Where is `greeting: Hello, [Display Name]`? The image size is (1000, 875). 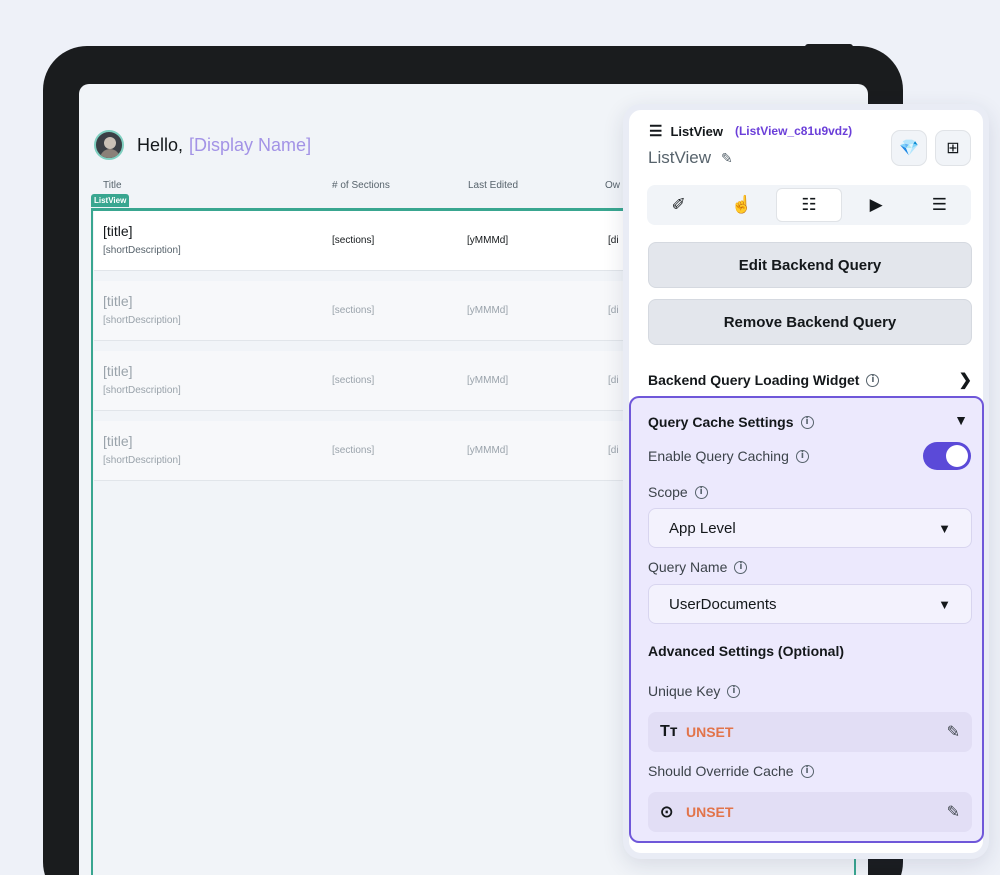
greeting: Hello, [Display Name] is located at coordinates (202, 145).